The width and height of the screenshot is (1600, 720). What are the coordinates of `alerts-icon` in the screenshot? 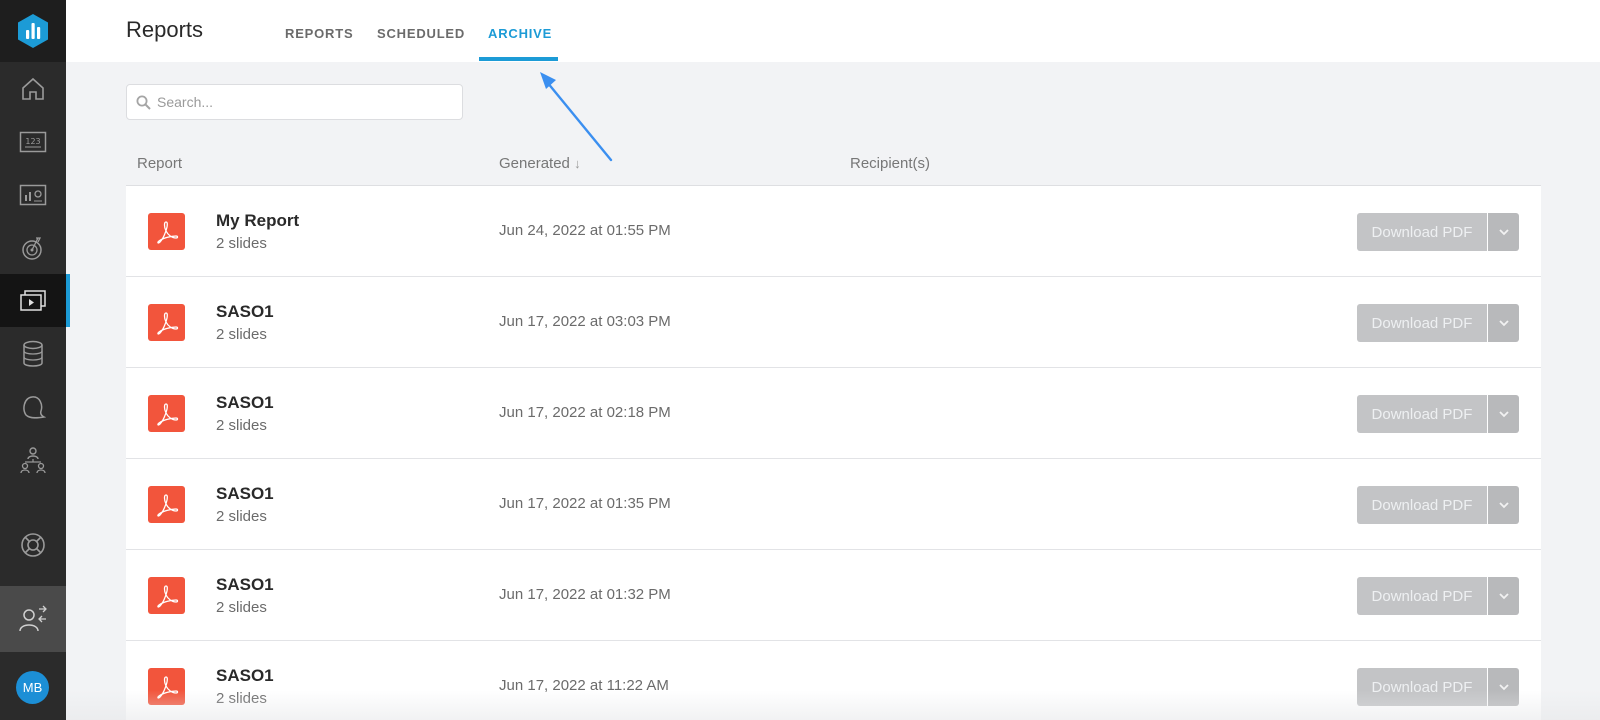 It's located at (34, 407).